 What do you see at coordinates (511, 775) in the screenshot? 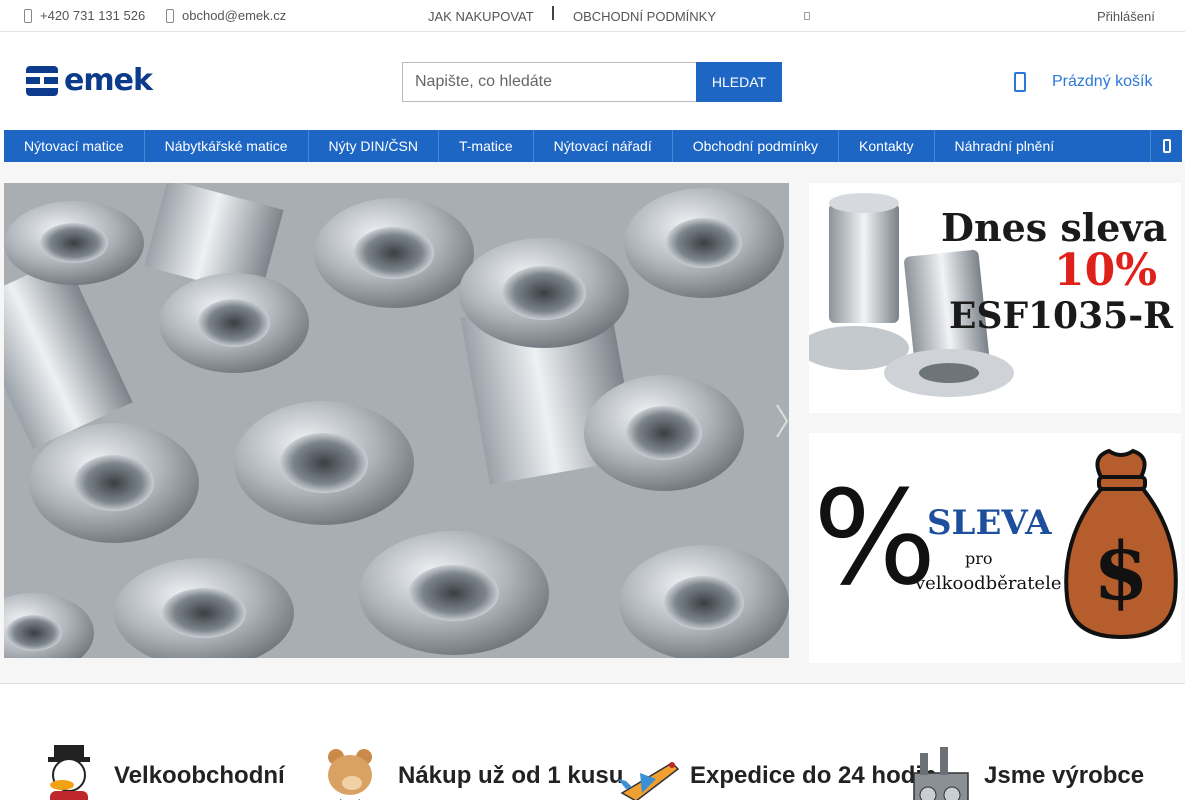
I see `benefit-single-piece-text: Nákup už od 1 kusu` at bounding box center [511, 775].